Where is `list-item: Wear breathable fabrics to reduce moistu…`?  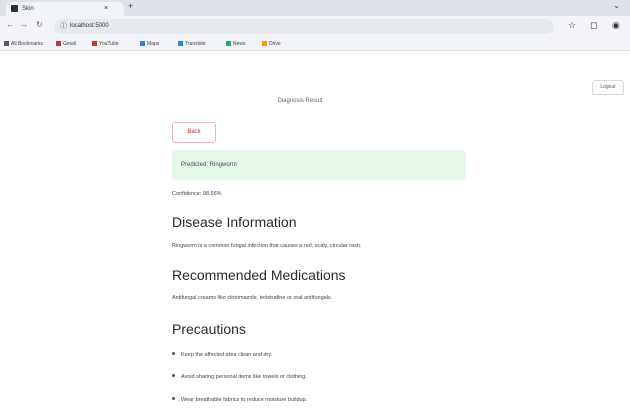 list-item: Wear breathable fabrics to reduce moistu… is located at coordinates (239, 400).